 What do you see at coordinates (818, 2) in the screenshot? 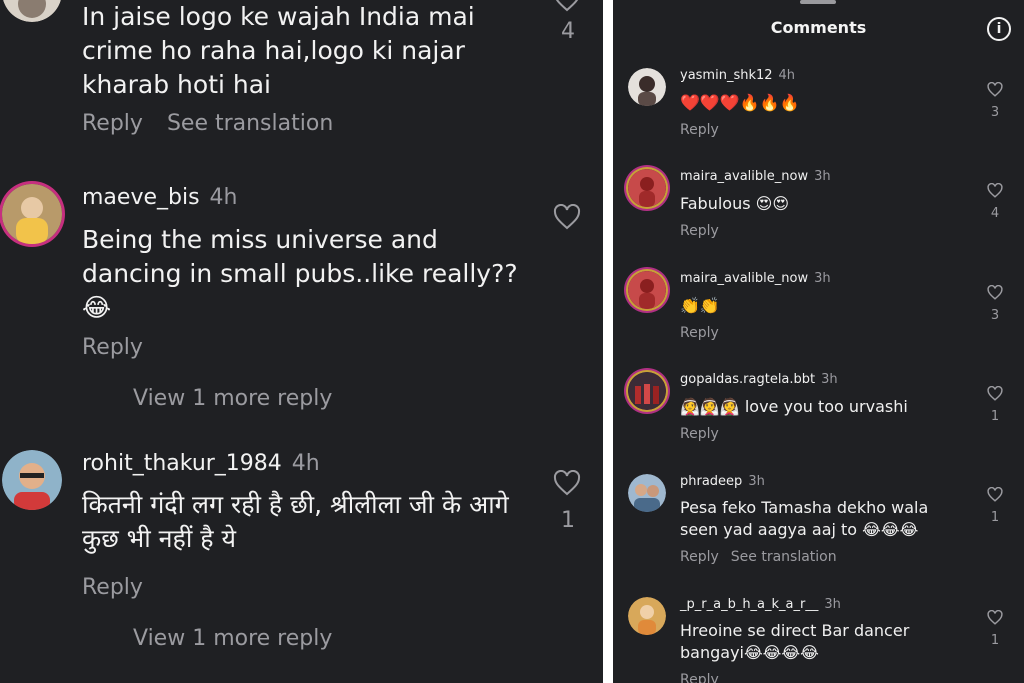
I see `drag-handle` at bounding box center [818, 2].